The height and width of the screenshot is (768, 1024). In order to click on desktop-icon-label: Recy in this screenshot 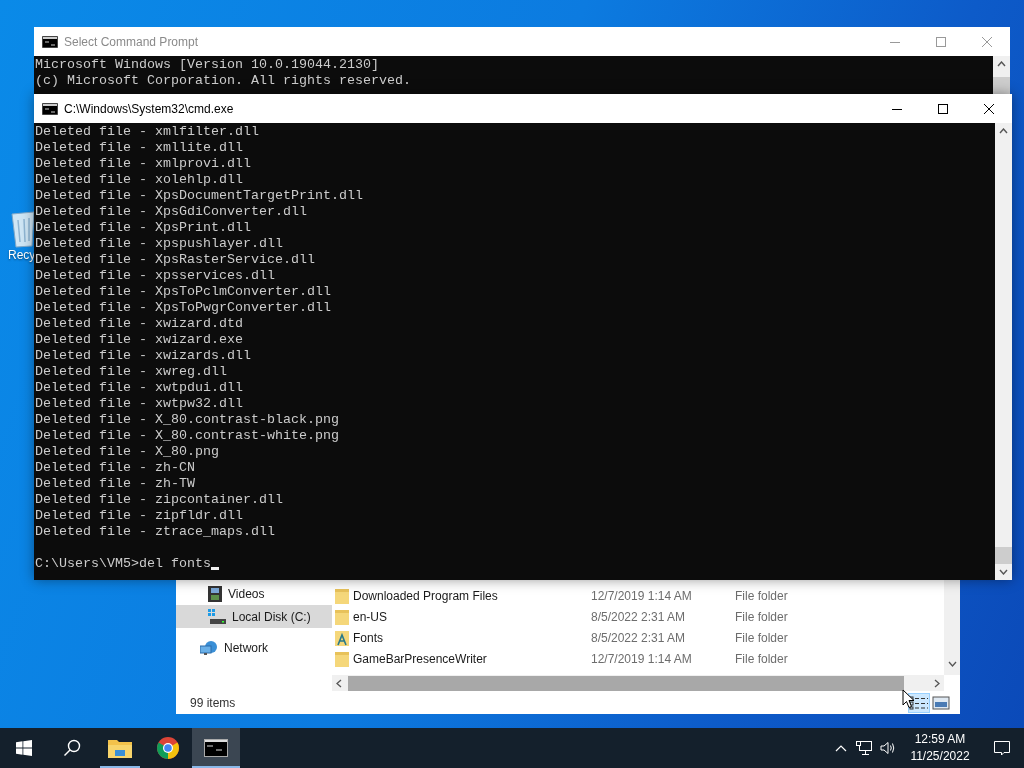, I will do `click(22, 255)`.